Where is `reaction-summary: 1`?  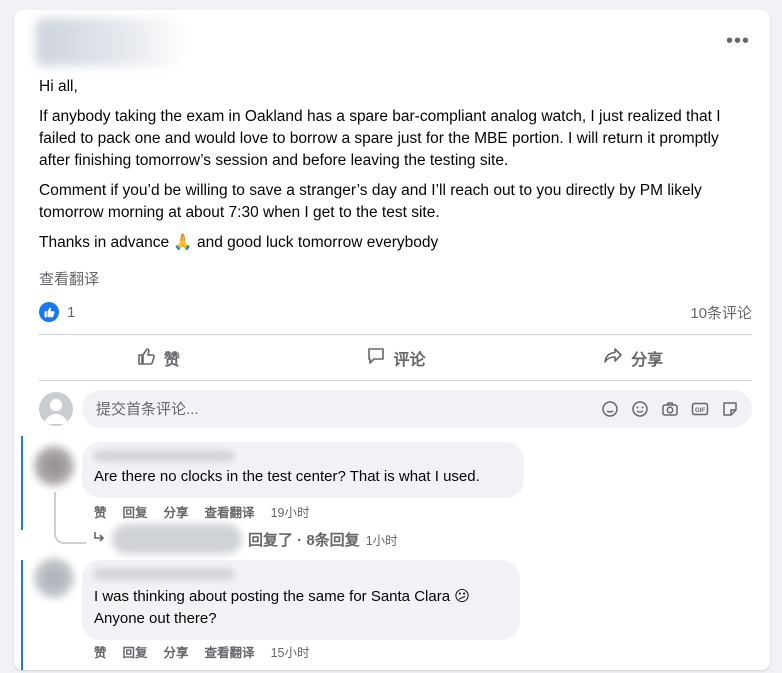
reaction-summary: 1 is located at coordinates (57, 312).